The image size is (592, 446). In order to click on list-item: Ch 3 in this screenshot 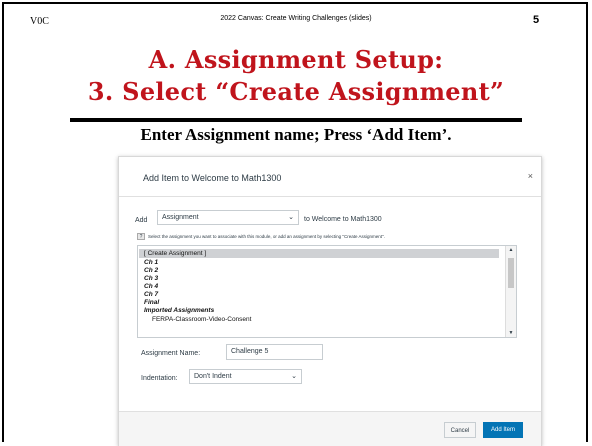, I will do `click(151, 278)`.